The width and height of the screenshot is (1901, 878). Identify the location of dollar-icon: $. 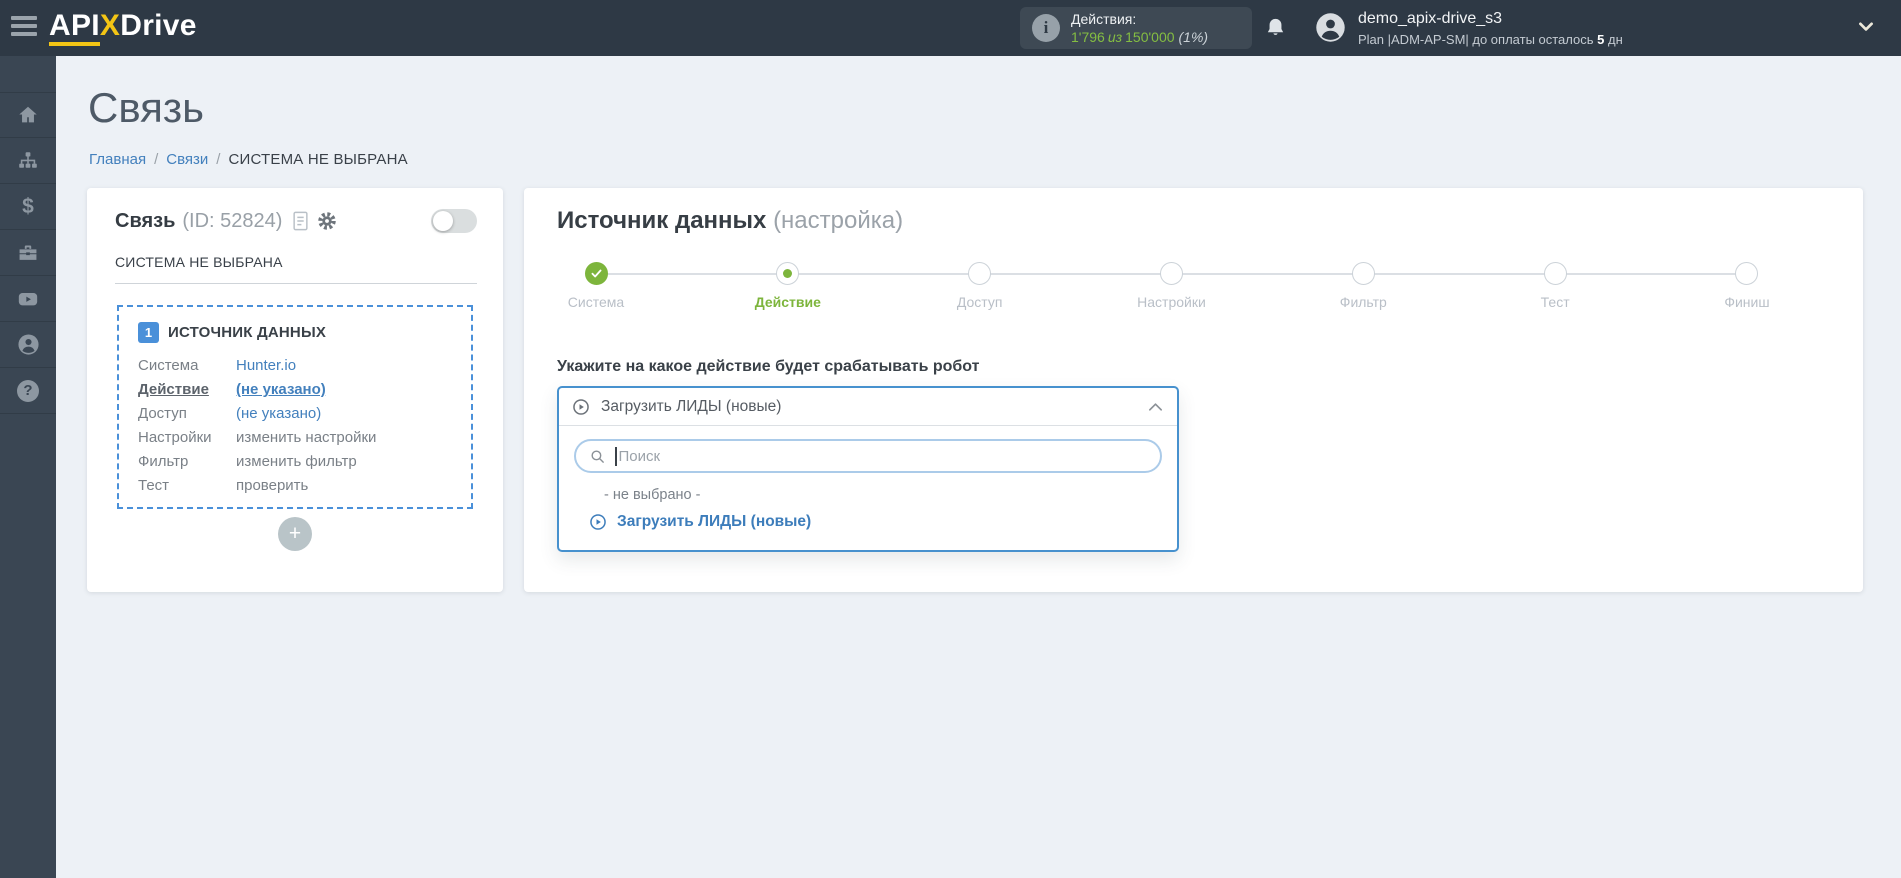
(28, 206).